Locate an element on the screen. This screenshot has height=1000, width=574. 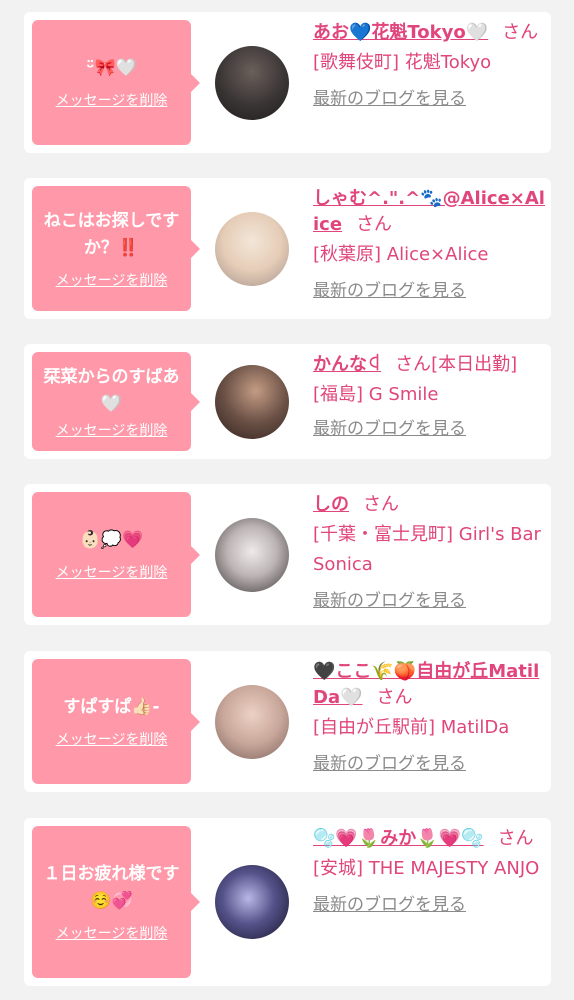
cast-name-link: しゃむ^.".^🐾@Alice×Alice is located at coordinates (429, 211).